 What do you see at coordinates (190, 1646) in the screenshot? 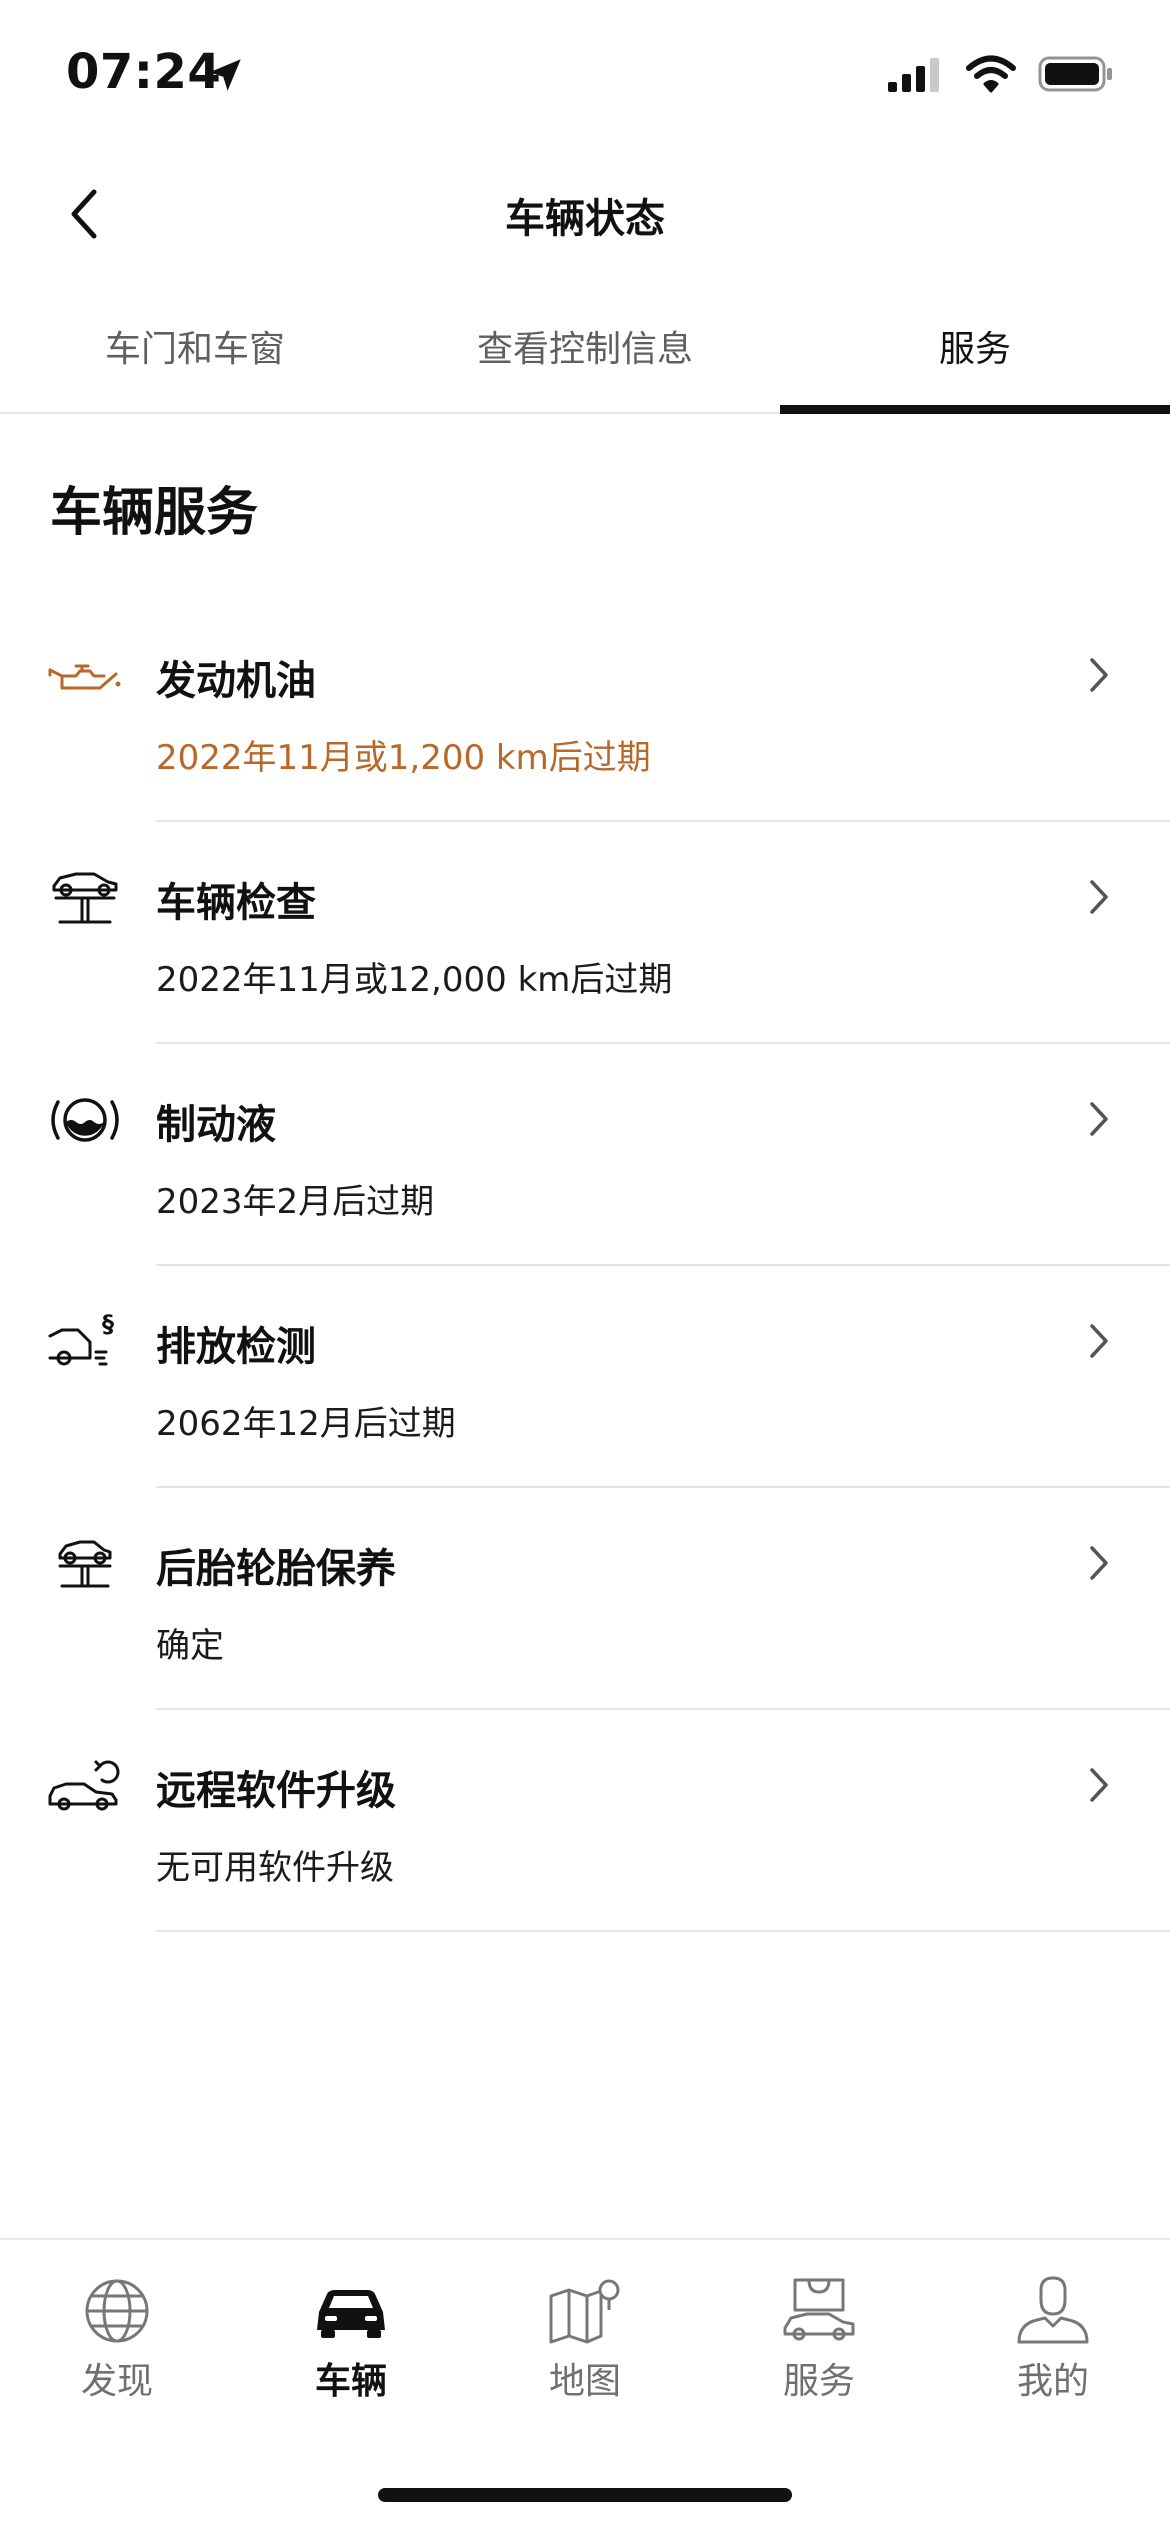
I see `service-status: 确定` at bounding box center [190, 1646].